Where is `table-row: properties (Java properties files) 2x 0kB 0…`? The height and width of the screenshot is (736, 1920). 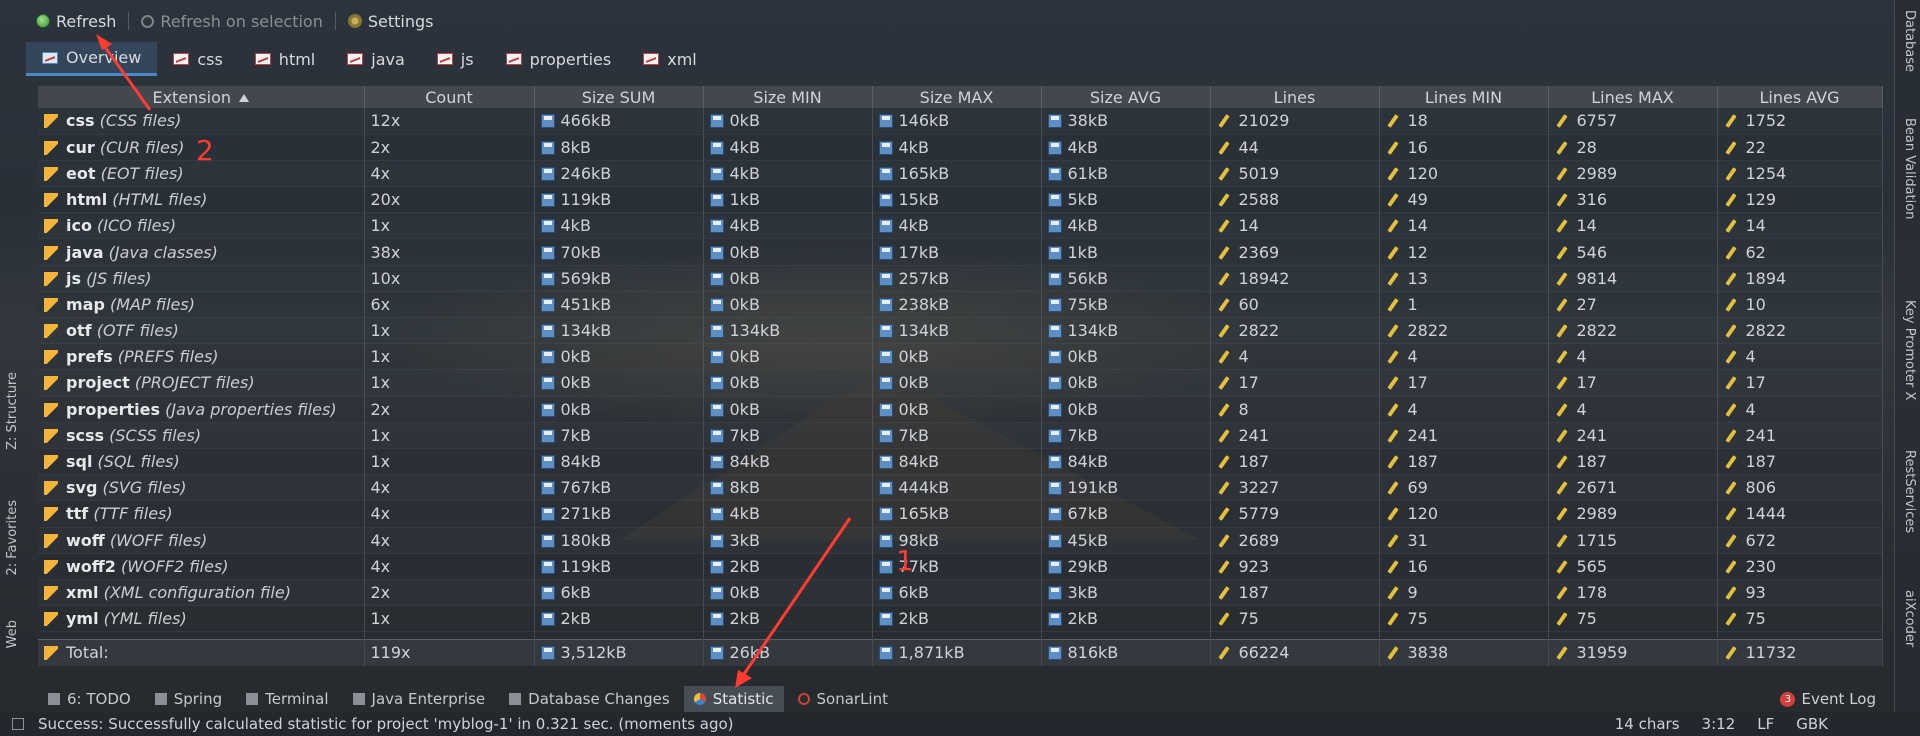 table-row: properties (Java properties files) 2x 0kB 0… is located at coordinates (960, 409).